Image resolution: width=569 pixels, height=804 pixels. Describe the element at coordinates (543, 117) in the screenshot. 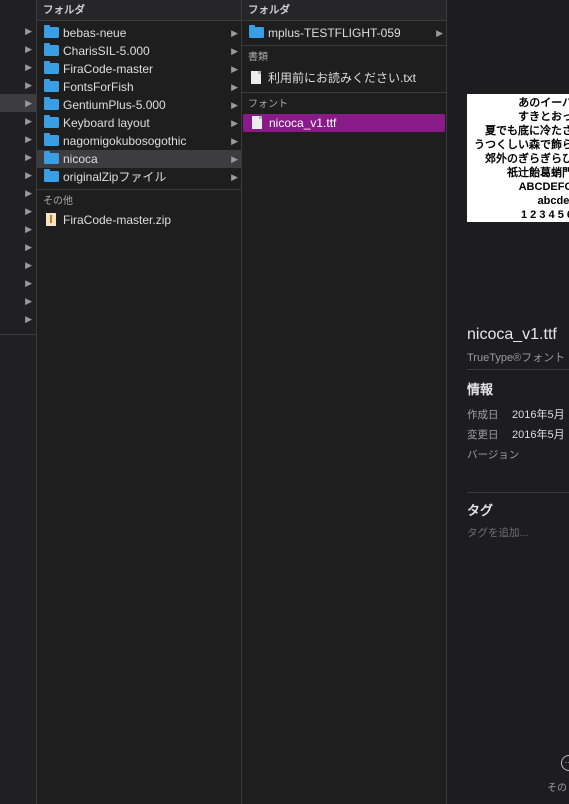

I see `sample-line: すきとおっ` at that location.